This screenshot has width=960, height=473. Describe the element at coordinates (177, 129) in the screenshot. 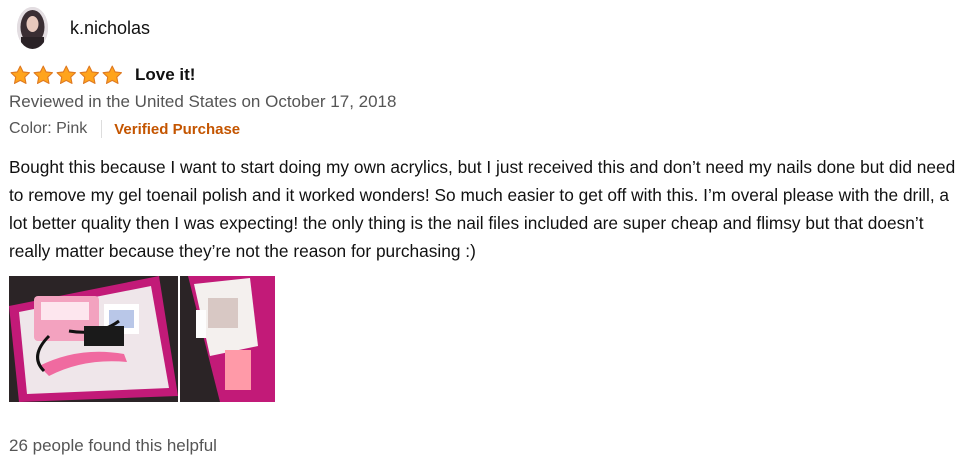

I see `verified-purchase-badge: Verified Purchase` at that location.